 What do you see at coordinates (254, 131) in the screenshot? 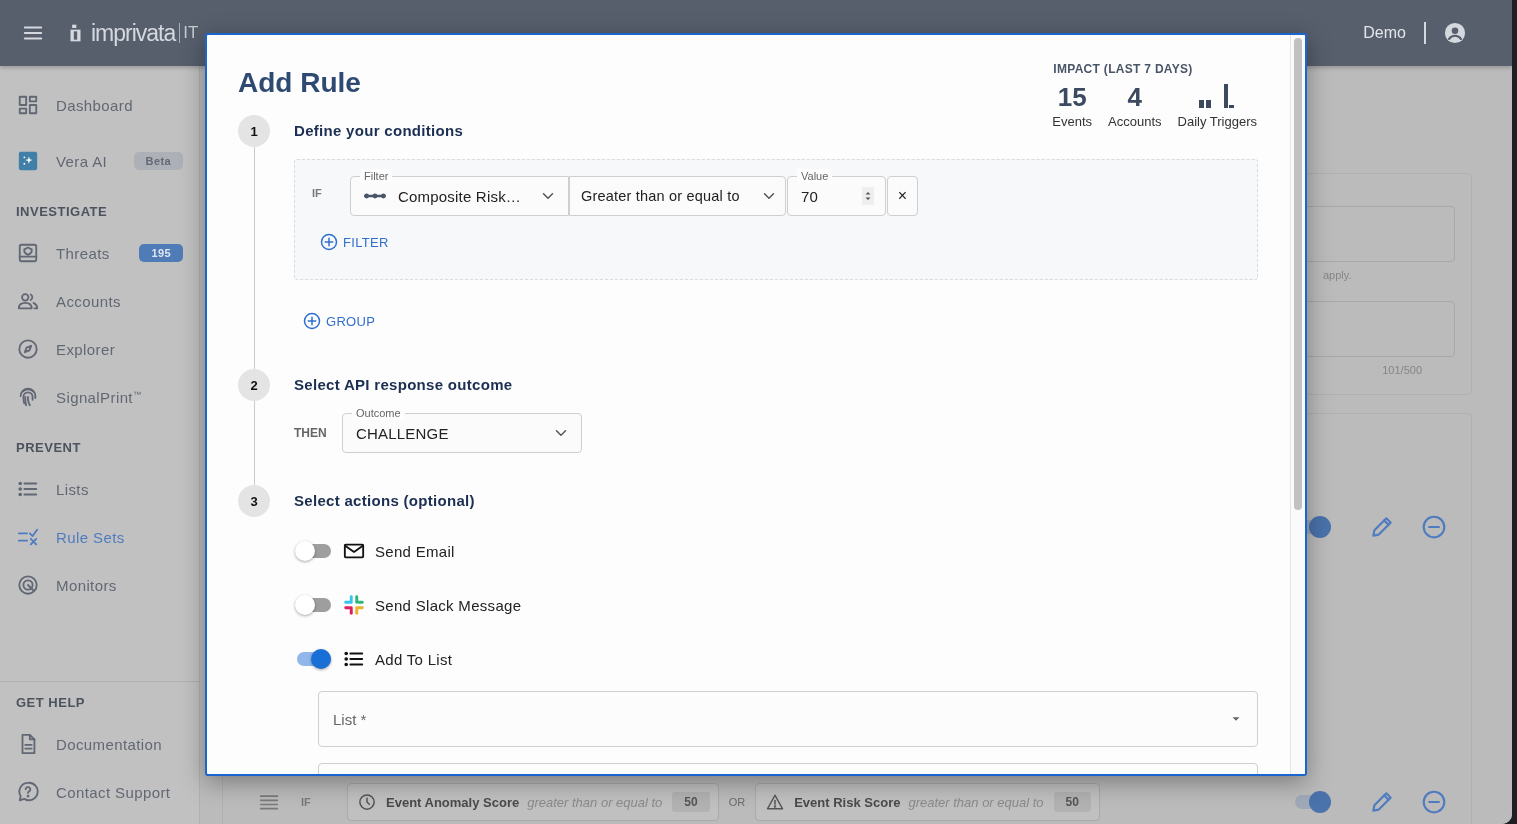
I see `step-number: 1` at bounding box center [254, 131].